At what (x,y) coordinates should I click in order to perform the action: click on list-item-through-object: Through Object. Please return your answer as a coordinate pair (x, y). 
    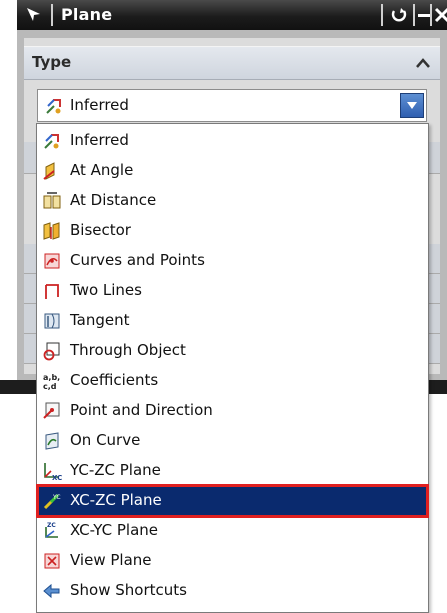
    Looking at the image, I should click on (232, 351).